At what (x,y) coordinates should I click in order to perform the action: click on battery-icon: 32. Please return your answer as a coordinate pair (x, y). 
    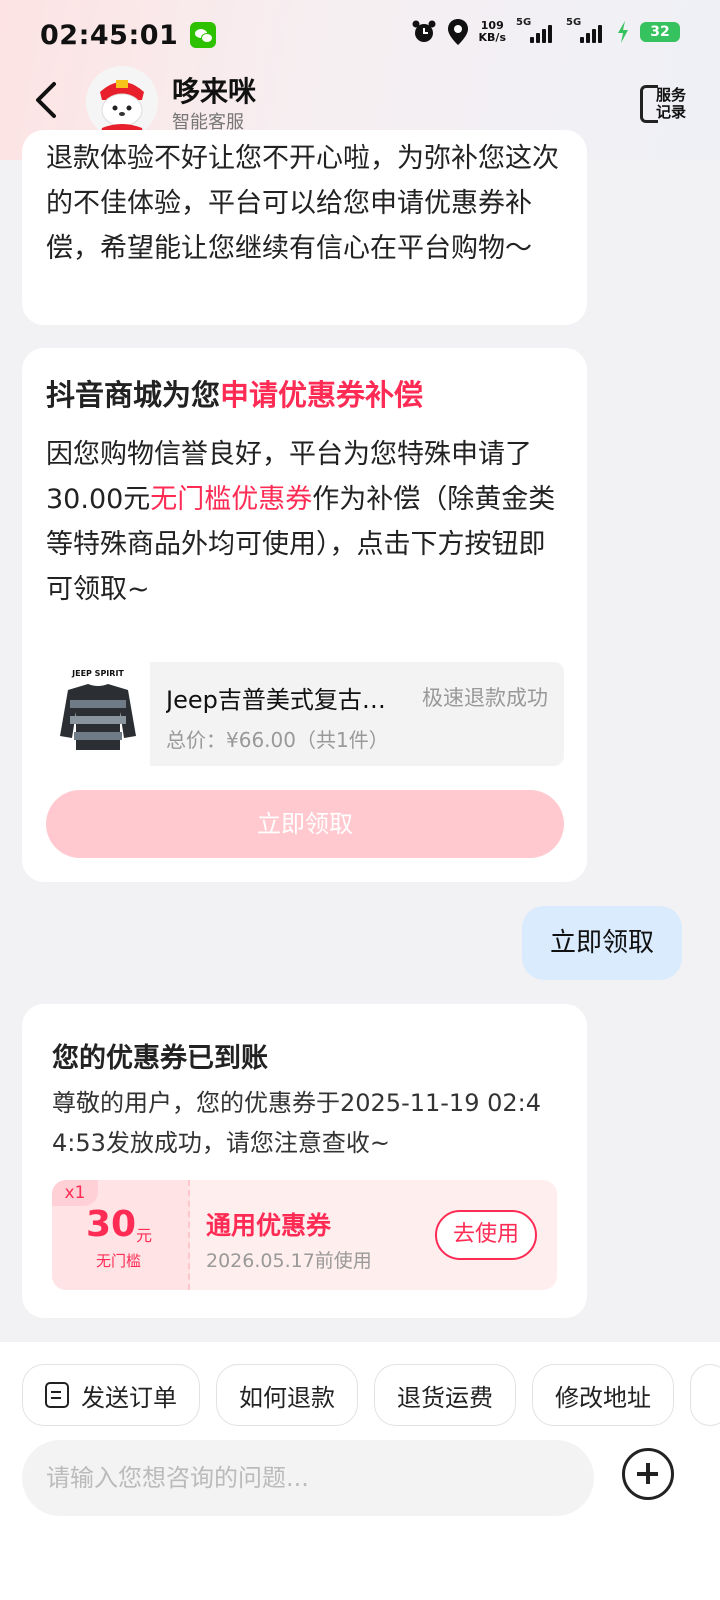
    Looking at the image, I should click on (660, 32).